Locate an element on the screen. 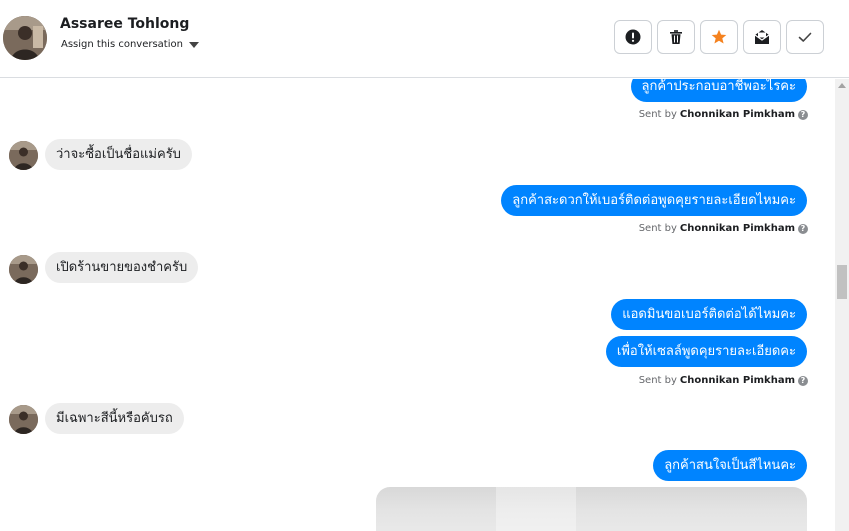  envelope-icon is located at coordinates (762, 37).